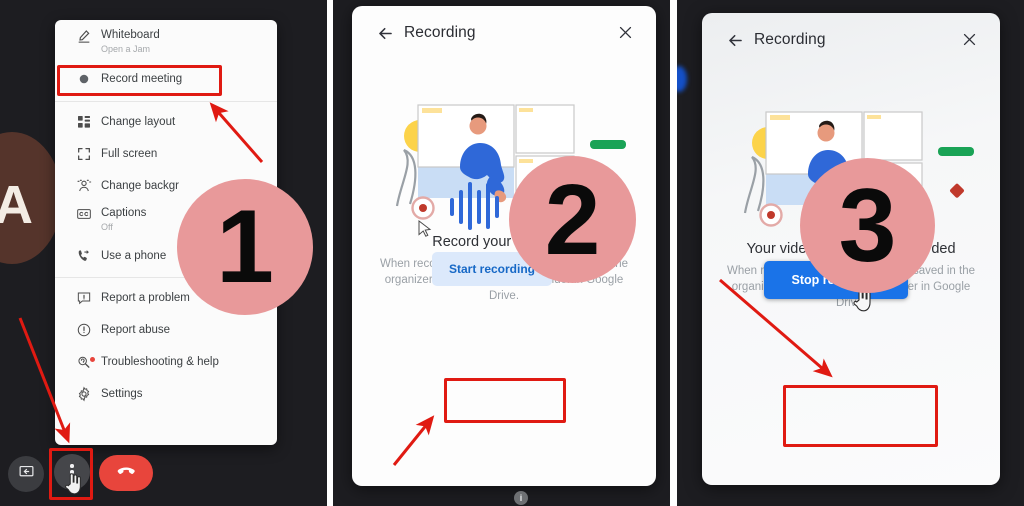 The height and width of the screenshot is (506, 1024). Describe the element at coordinates (136, 330) in the screenshot. I see `menu-item-label: Report abuse` at that location.